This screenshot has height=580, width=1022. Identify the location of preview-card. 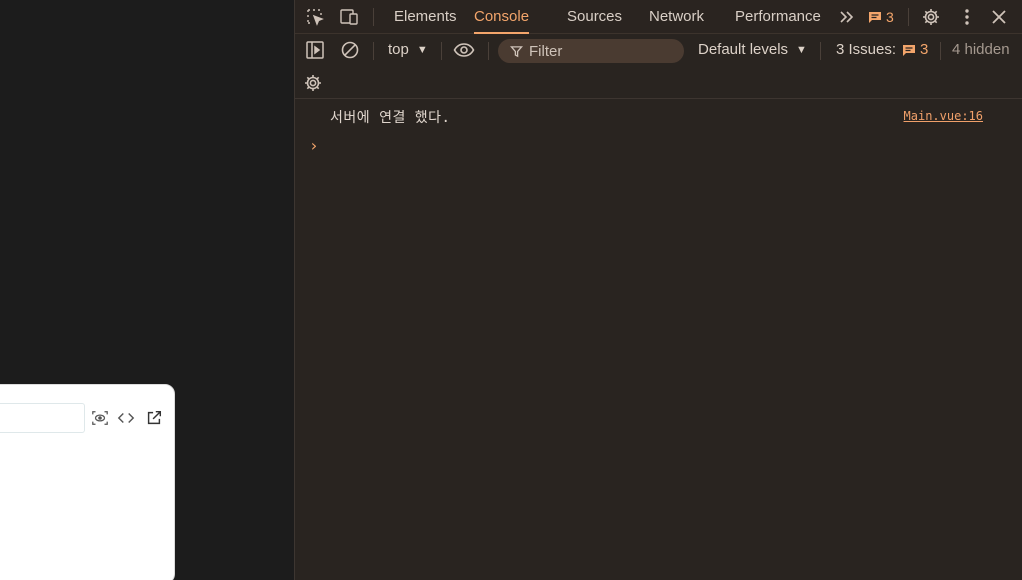
(87, 482).